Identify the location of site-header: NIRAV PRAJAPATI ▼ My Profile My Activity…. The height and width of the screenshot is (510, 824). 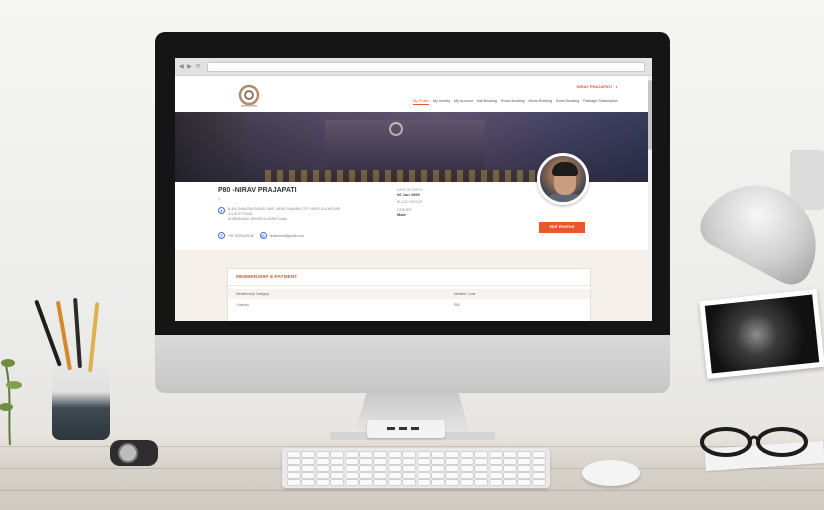
(413, 94).